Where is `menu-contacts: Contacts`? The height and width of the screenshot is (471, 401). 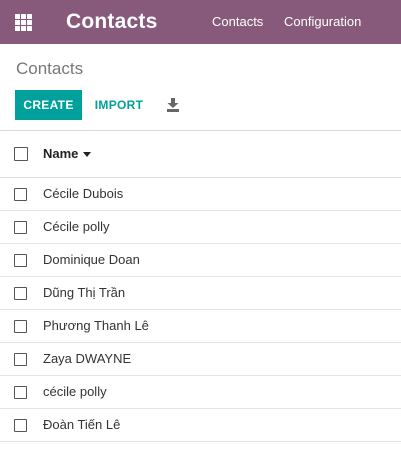
menu-contacts: Contacts is located at coordinates (237, 22).